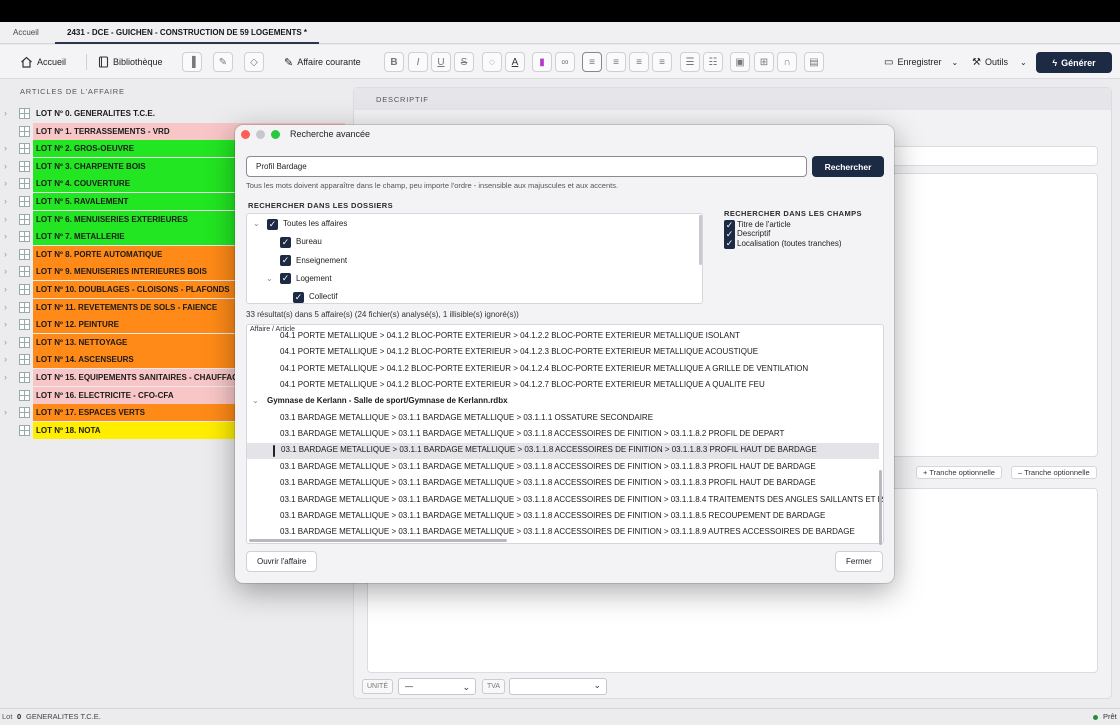 The height and width of the screenshot is (725, 1120). Describe the element at coordinates (322, 62) in the screenshot. I see `current-case-button: ✎ Affaire courante` at that location.